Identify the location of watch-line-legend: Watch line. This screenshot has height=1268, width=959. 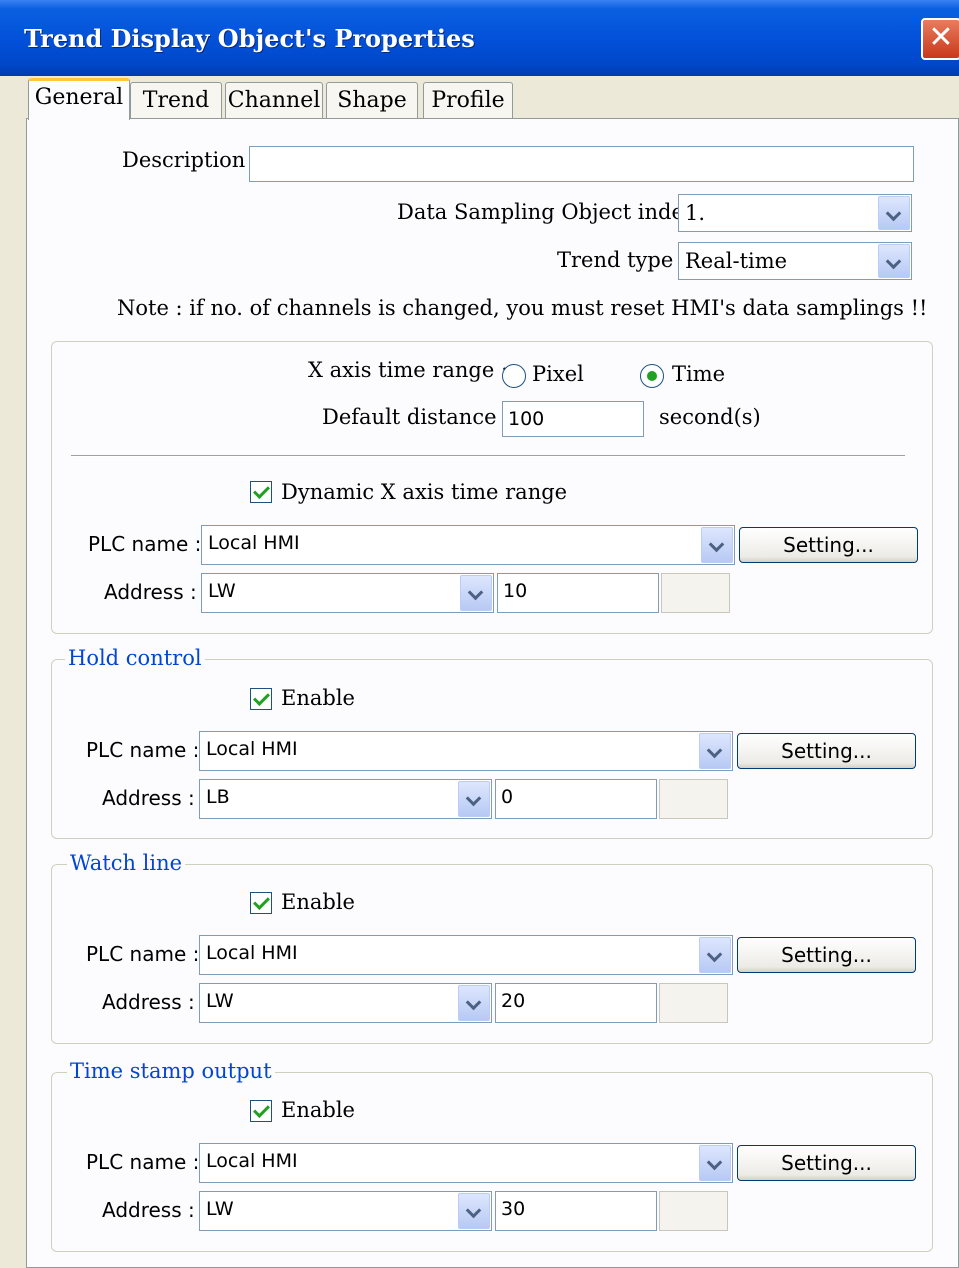
(126, 863).